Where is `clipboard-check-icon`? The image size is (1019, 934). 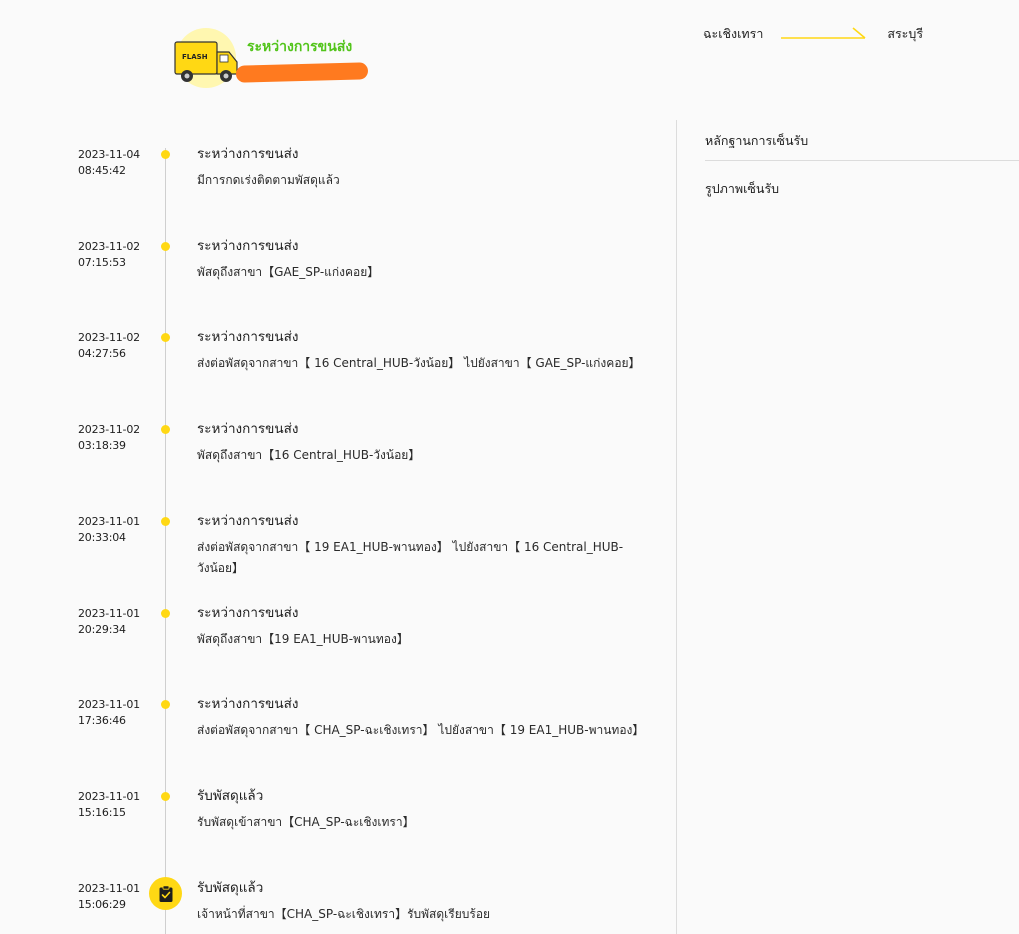 clipboard-check-icon is located at coordinates (165, 893).